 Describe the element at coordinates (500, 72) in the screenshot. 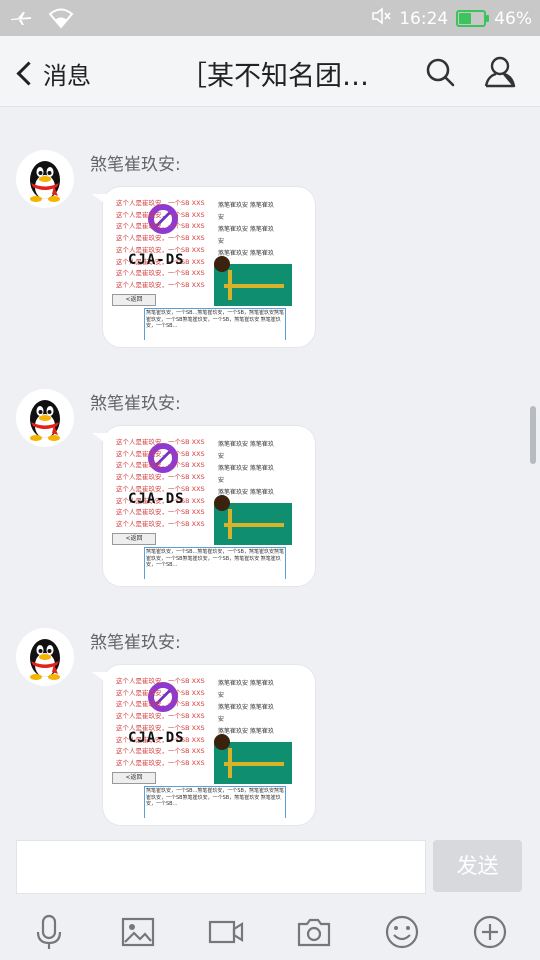

I see `profile-icon` at that location.